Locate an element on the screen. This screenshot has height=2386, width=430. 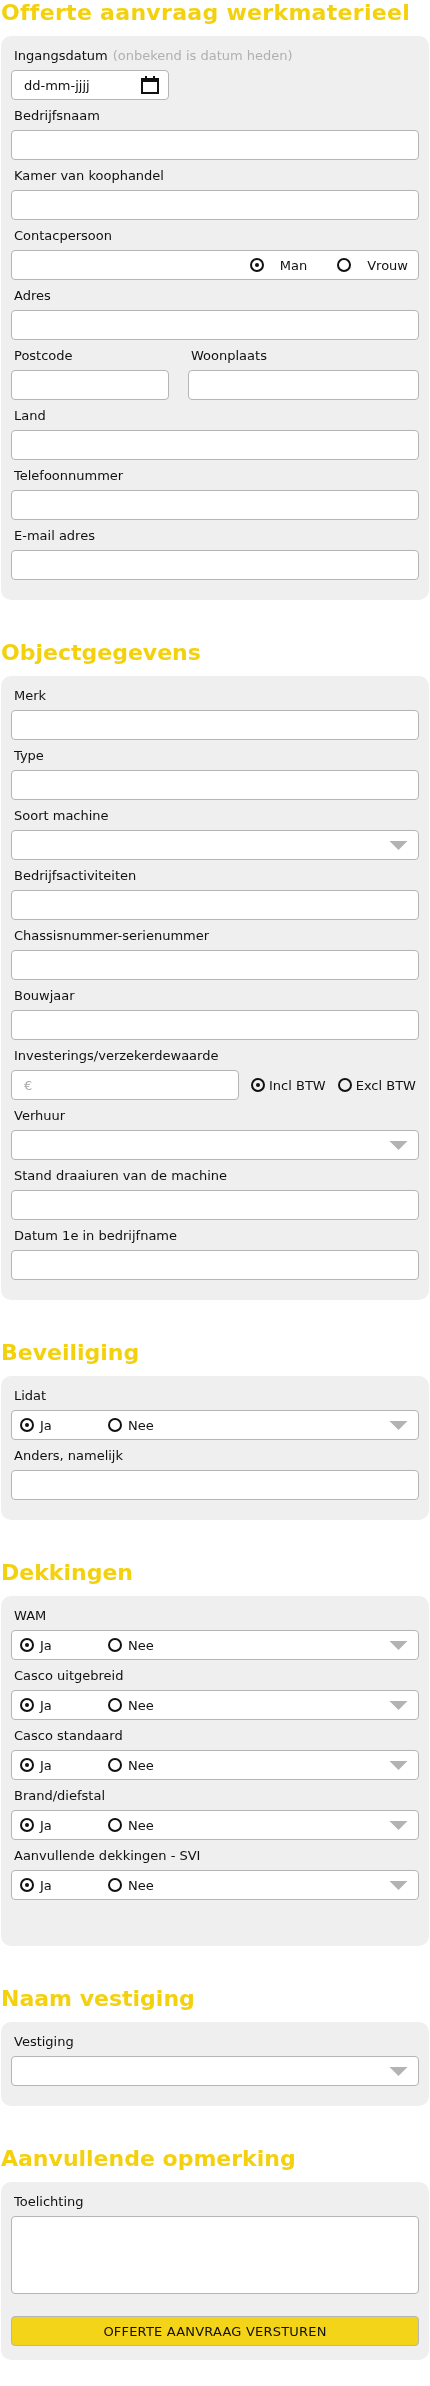
field-label: Anders, namelijk is located at coordinates (68, 1456).